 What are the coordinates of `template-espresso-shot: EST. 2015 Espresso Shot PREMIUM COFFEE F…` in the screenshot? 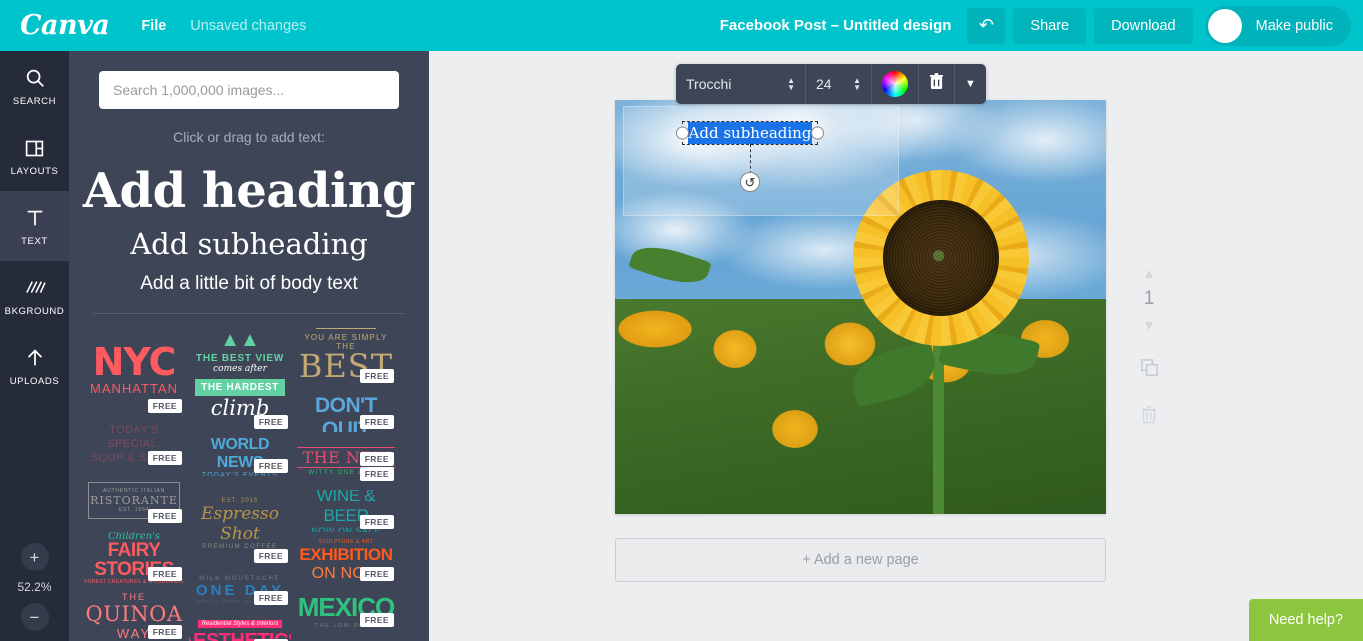 It's located at (240, 524).